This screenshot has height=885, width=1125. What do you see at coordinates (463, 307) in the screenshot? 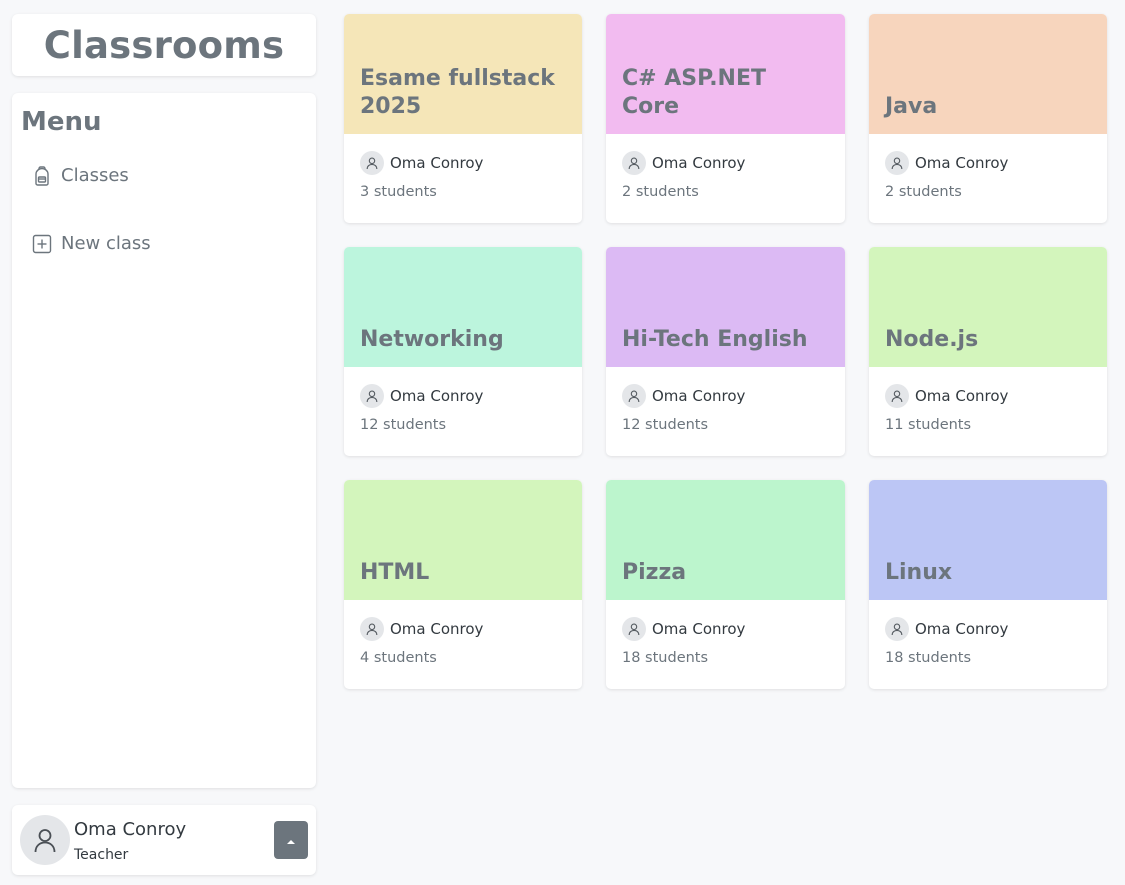
I see `class-card-header: Networking` at bounding box center [463, 307].